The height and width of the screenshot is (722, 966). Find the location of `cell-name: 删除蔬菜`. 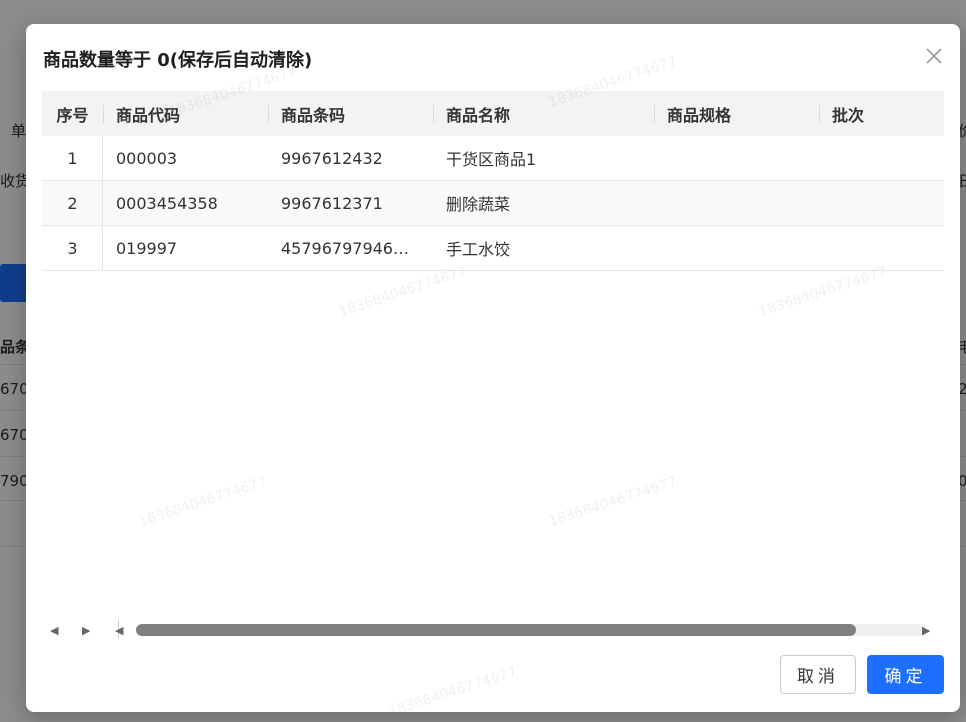

cell-name: 删除蔬菜 is located at coordinates (478, 204).